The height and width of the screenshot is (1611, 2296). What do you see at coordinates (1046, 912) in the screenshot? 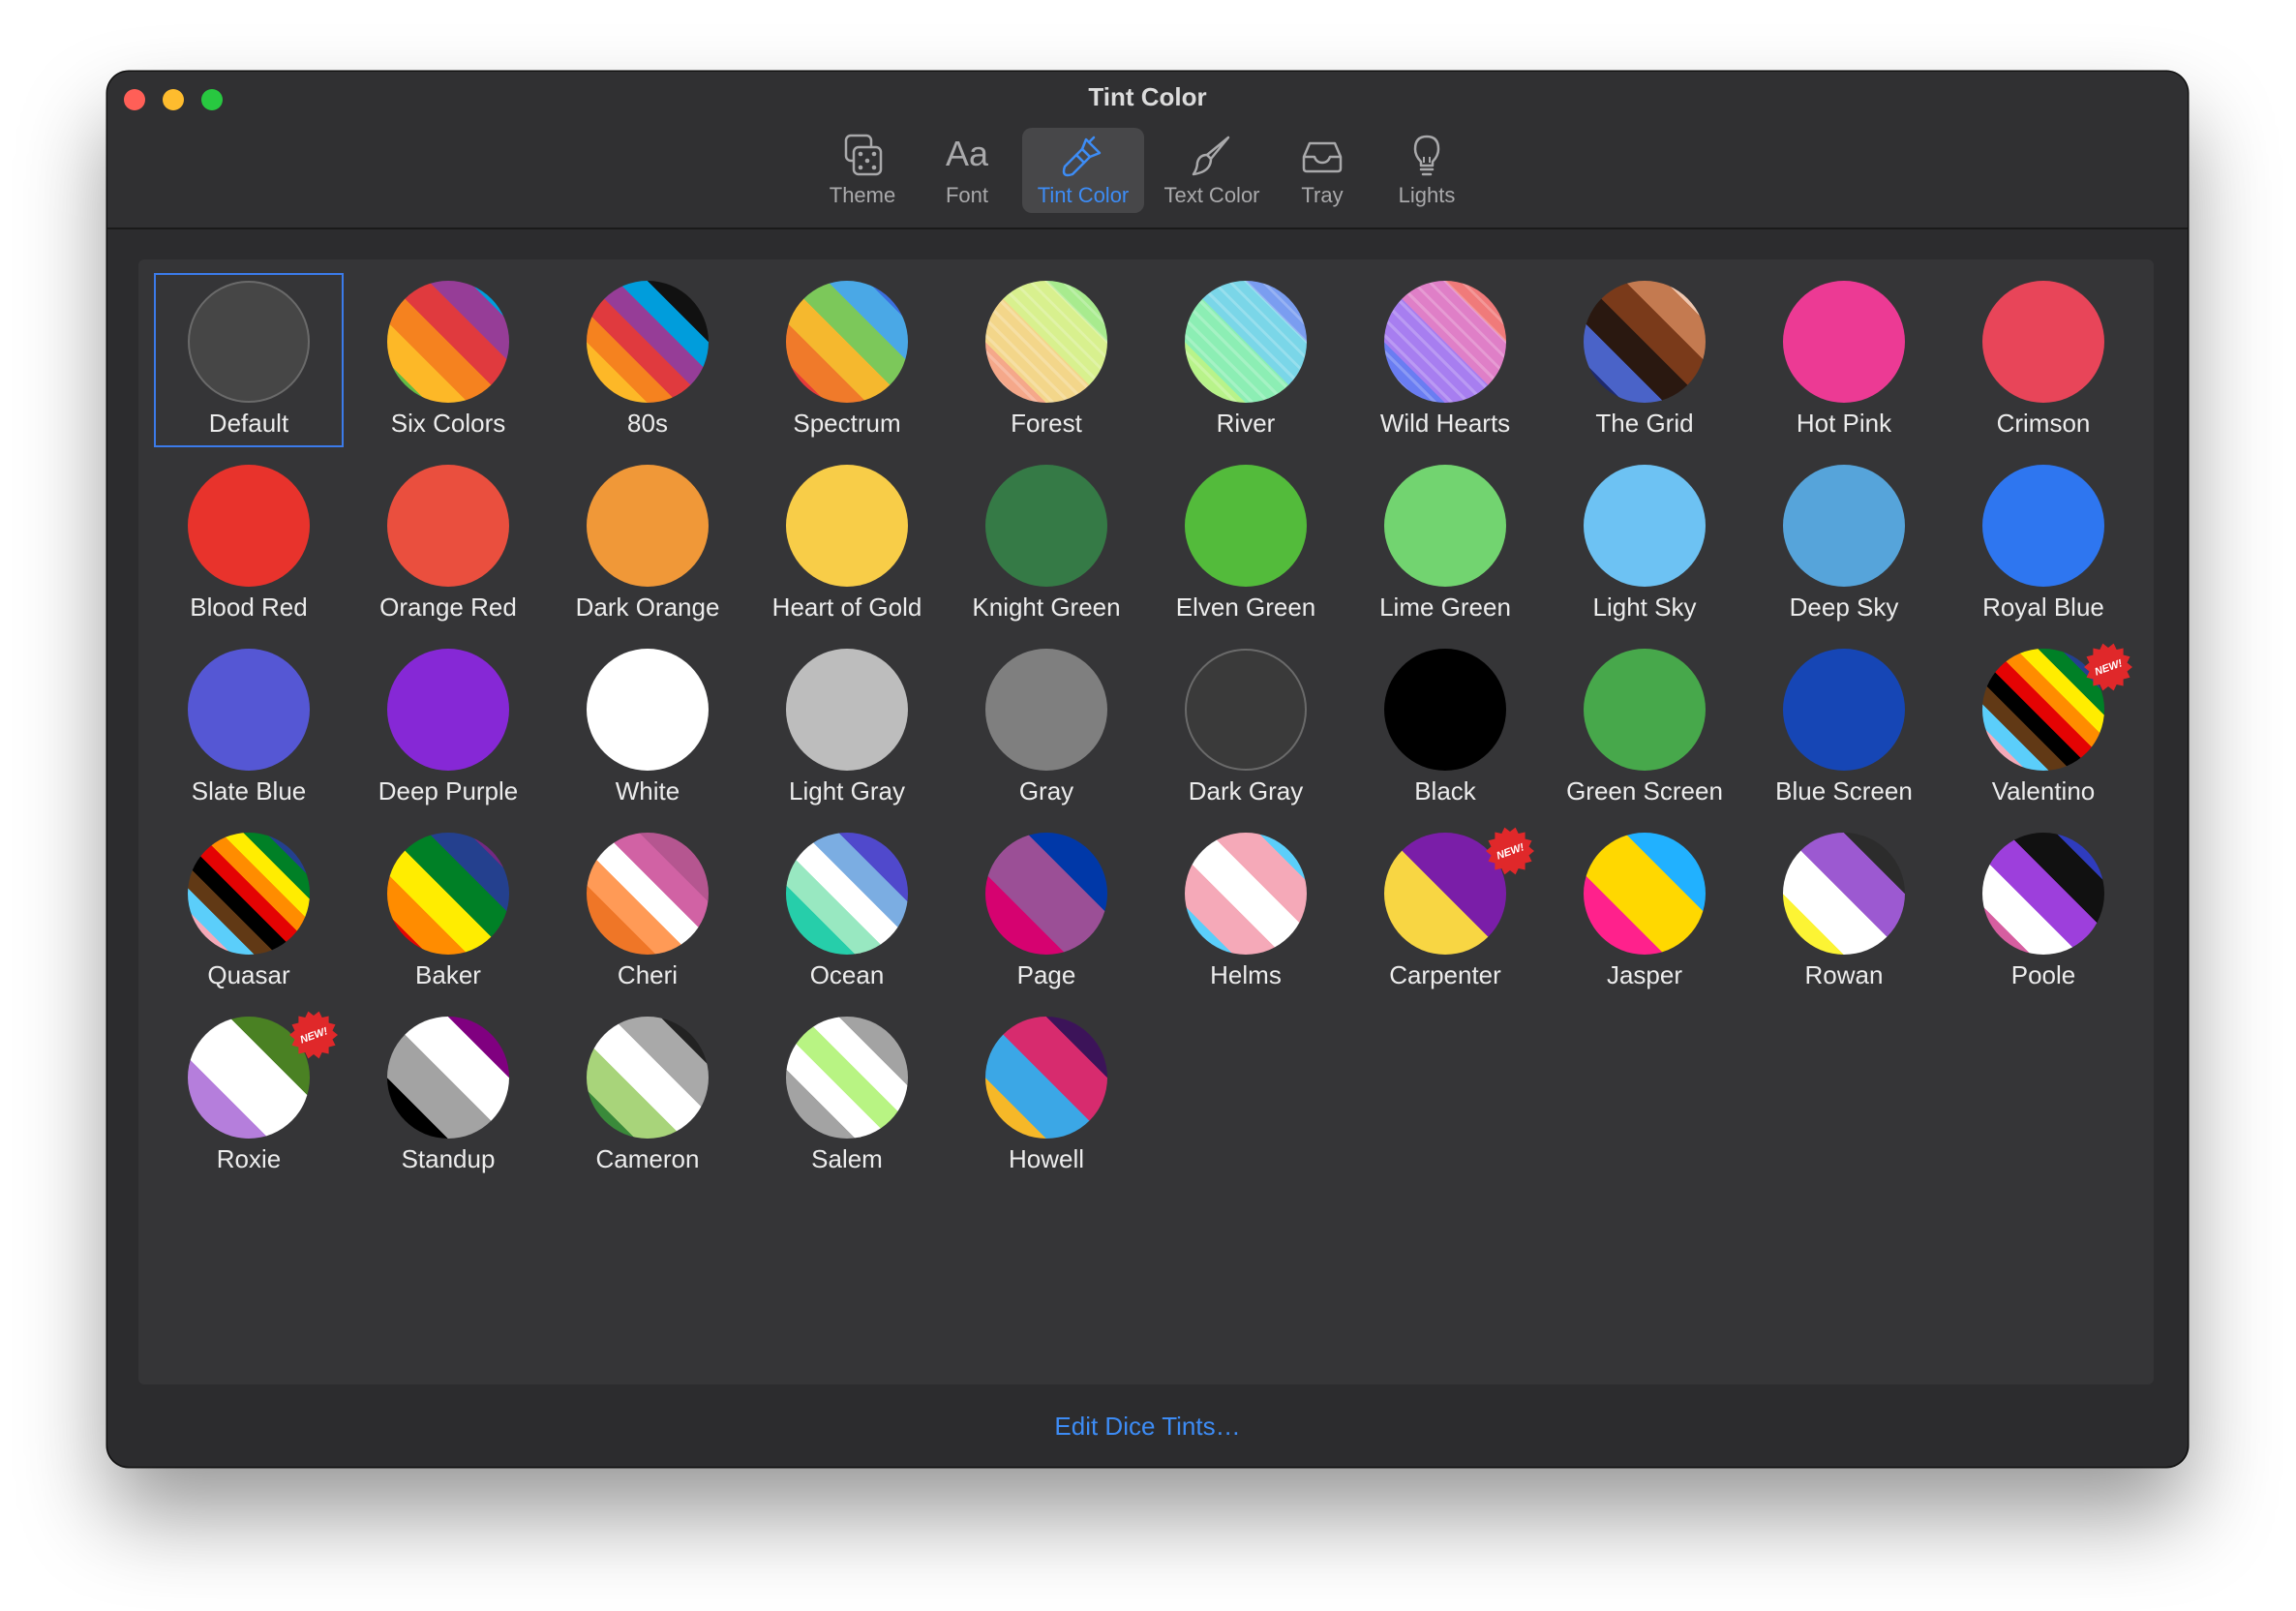
I see `tint-page: Page` at bounding box center [1046, 912].